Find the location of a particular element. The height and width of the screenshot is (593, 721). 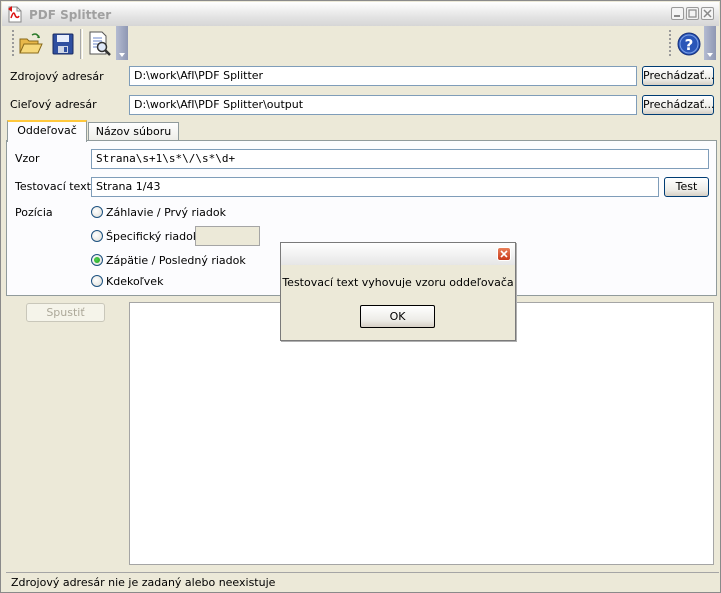

help-button: ? is located at coordinates (689, 44).